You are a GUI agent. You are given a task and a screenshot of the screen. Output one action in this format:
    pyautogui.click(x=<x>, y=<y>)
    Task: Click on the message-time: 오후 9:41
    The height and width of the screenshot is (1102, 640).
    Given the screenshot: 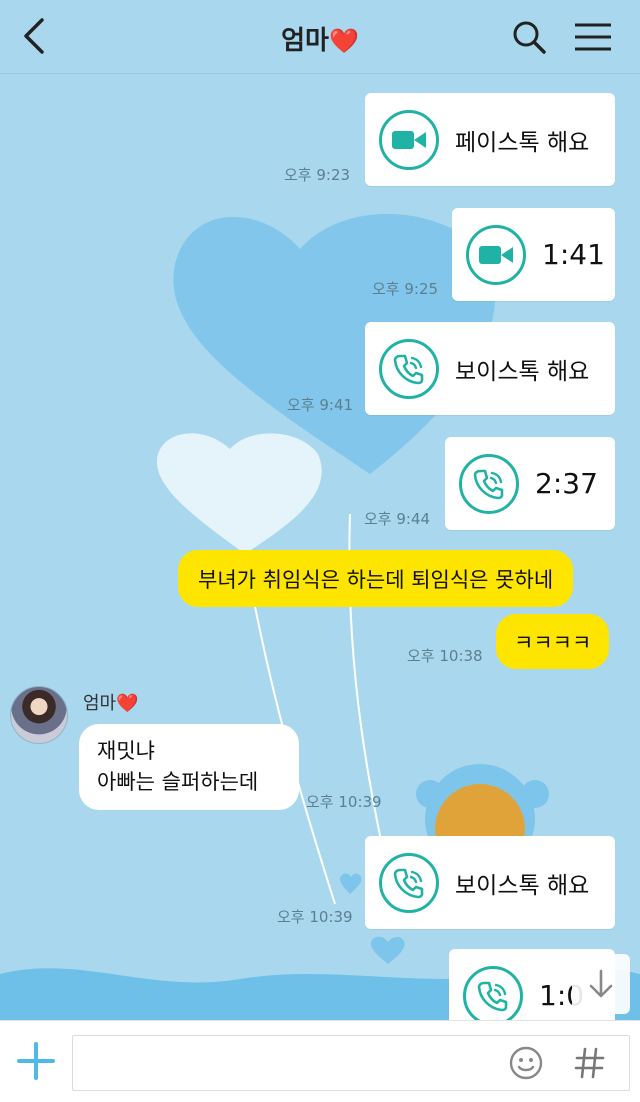 What is the action you would take?
    pyautogui.click(x=320, y=405)
    